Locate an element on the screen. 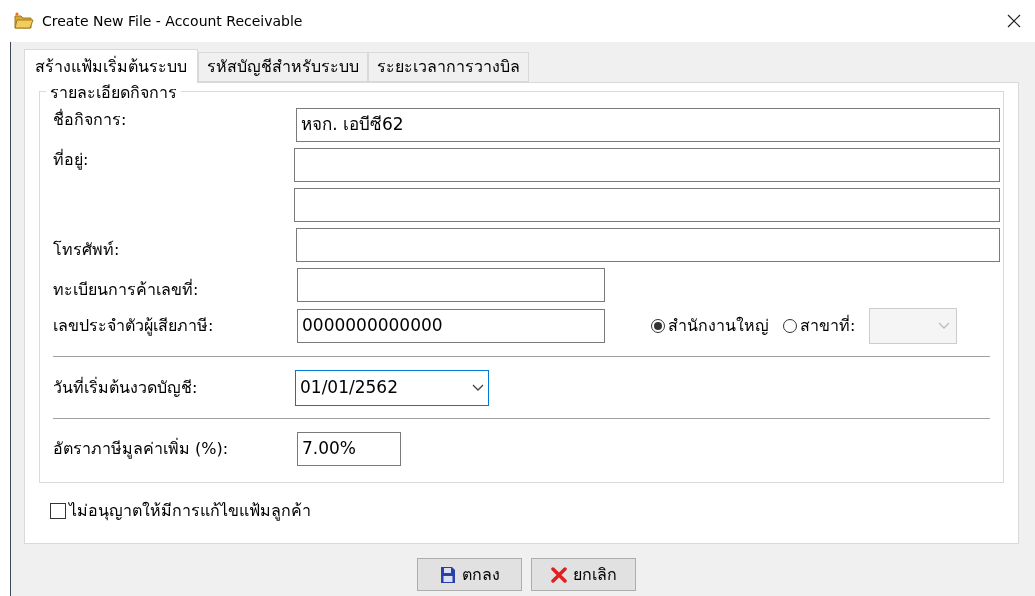 The height and width of the screenshot is (596, 1035). business-name-field: หจก. เอบีซี62 is located at coordinates (648, 125).